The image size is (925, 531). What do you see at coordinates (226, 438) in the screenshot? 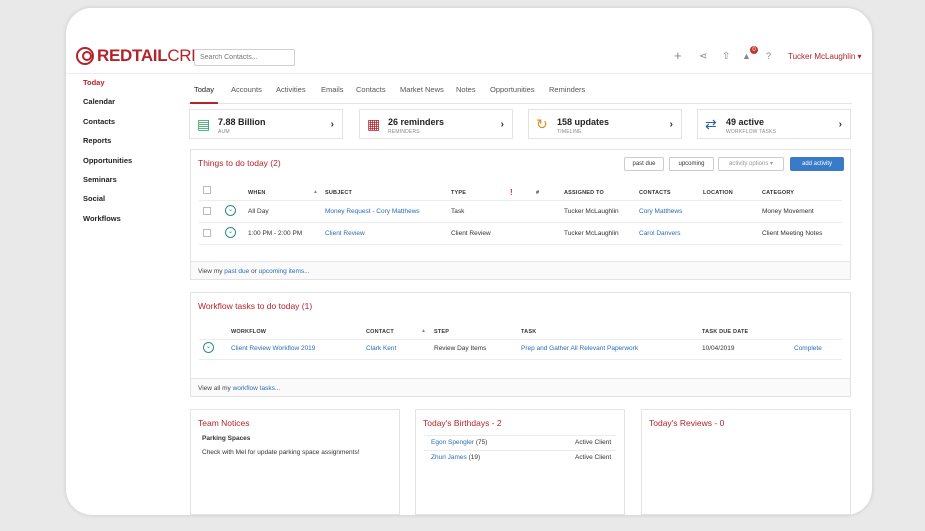
I see `notice-heading: Parking Spaces` at bounding box center [226, 438].